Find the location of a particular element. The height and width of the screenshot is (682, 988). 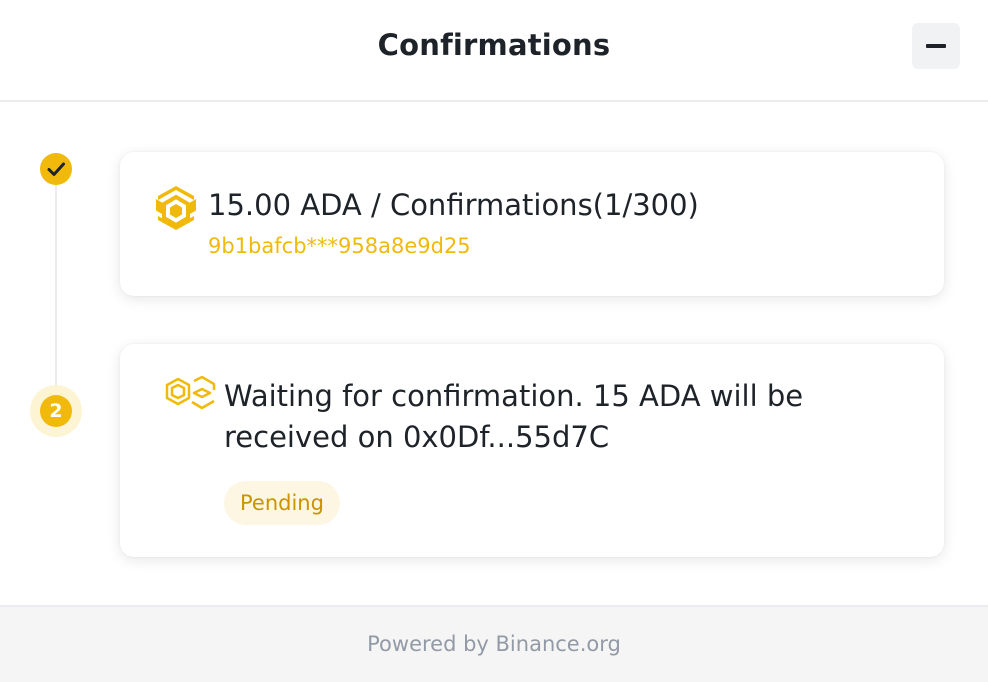

step-2-indicator: 2 is located at coordinates (56, 411).